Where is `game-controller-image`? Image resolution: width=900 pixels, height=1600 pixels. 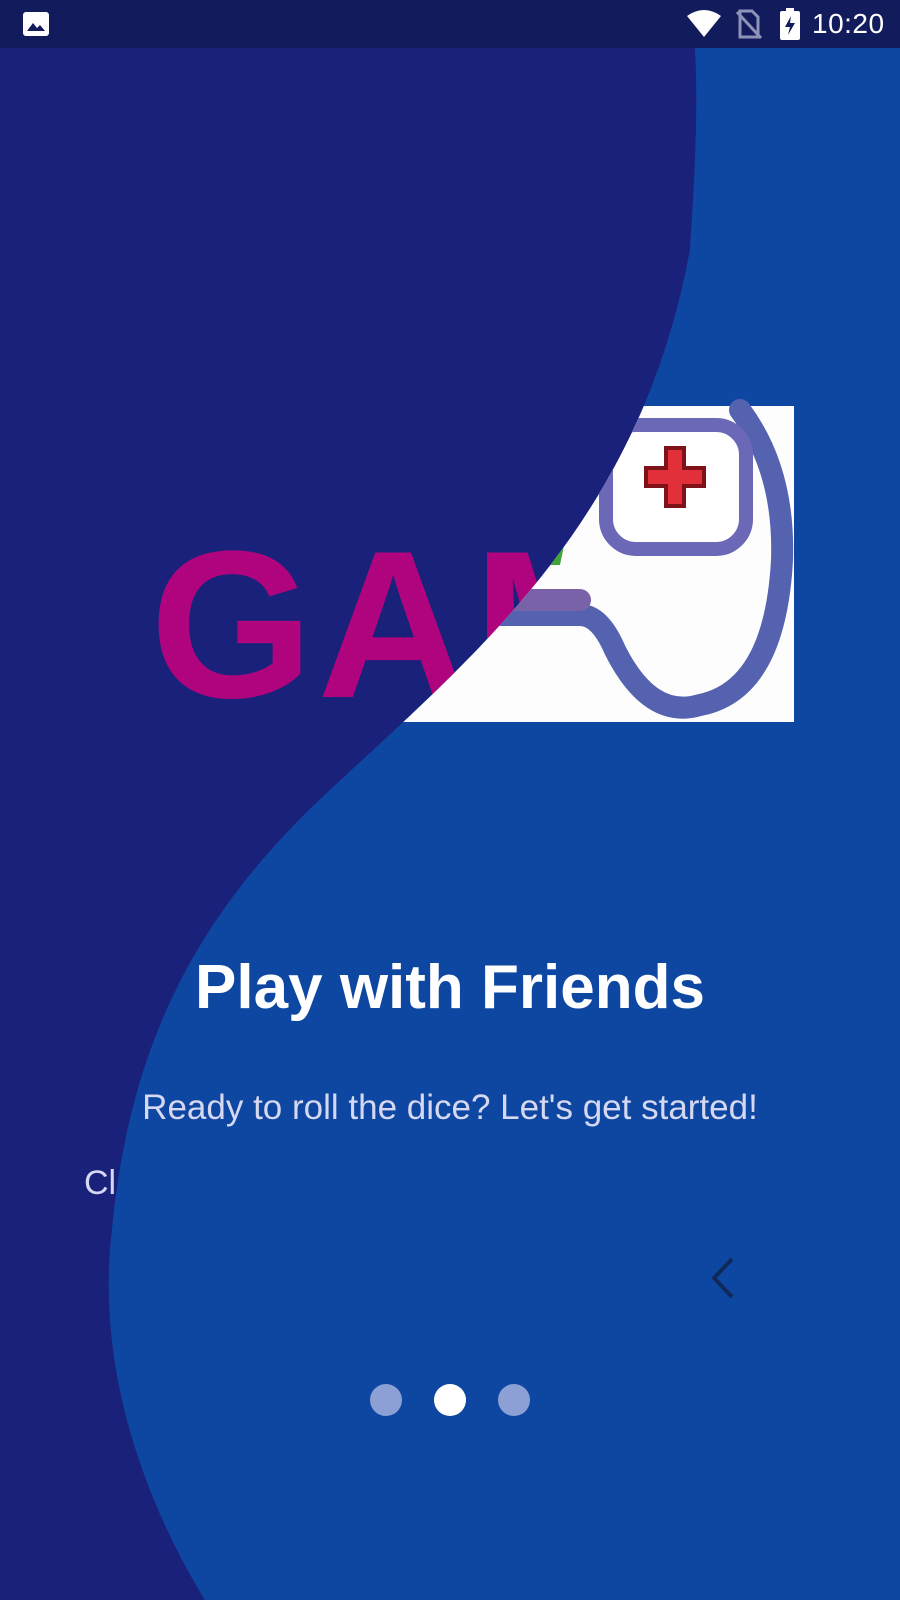
game-controller-image is located at coordinates (567, 560).